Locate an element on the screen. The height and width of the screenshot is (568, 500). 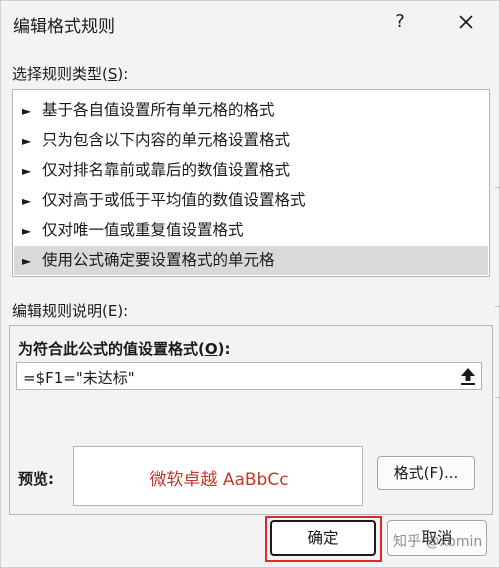
rule-item-unique-duplicate: ► 仅对唯一值或重复值设置格式 is located at coordinates (251, 230).